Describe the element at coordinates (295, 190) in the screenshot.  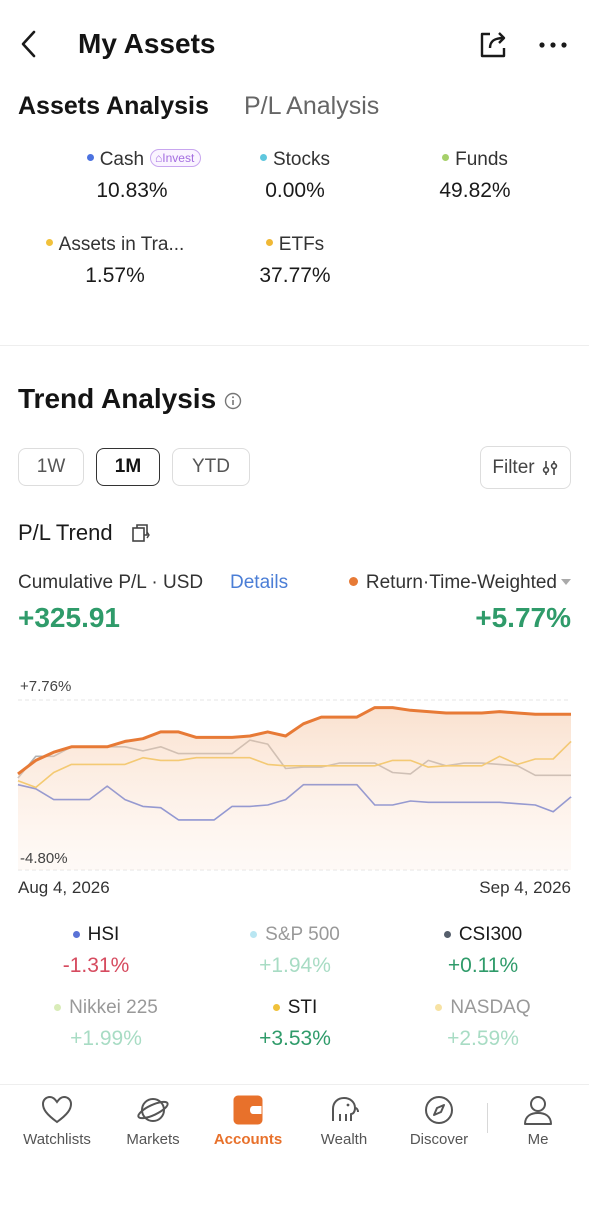
I see `allocation-value: 0.00%` at that location.